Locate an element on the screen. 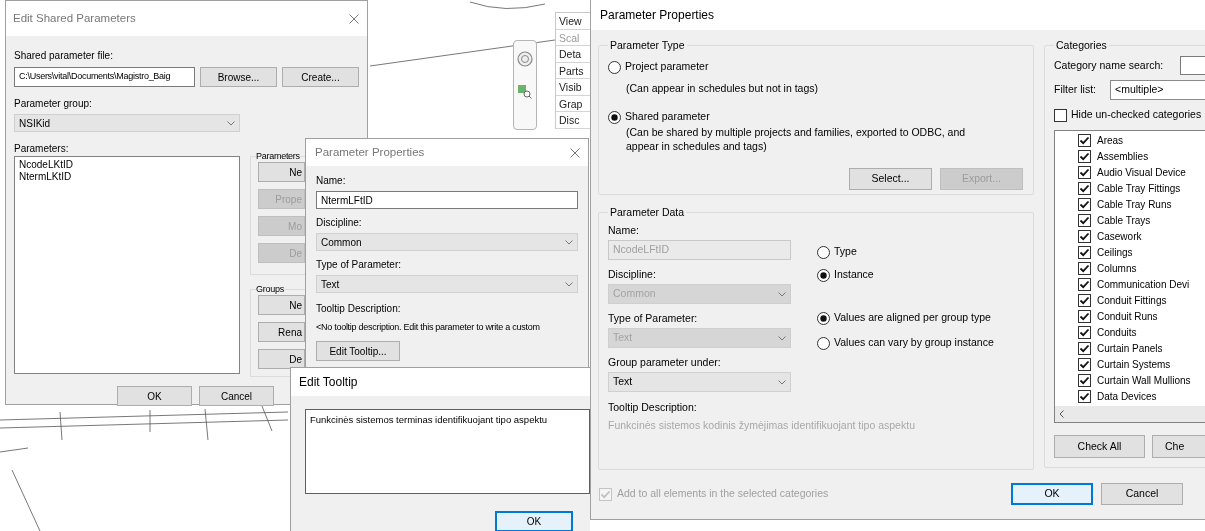  group-title: Parameter Data is located at coordinates (647, 212).